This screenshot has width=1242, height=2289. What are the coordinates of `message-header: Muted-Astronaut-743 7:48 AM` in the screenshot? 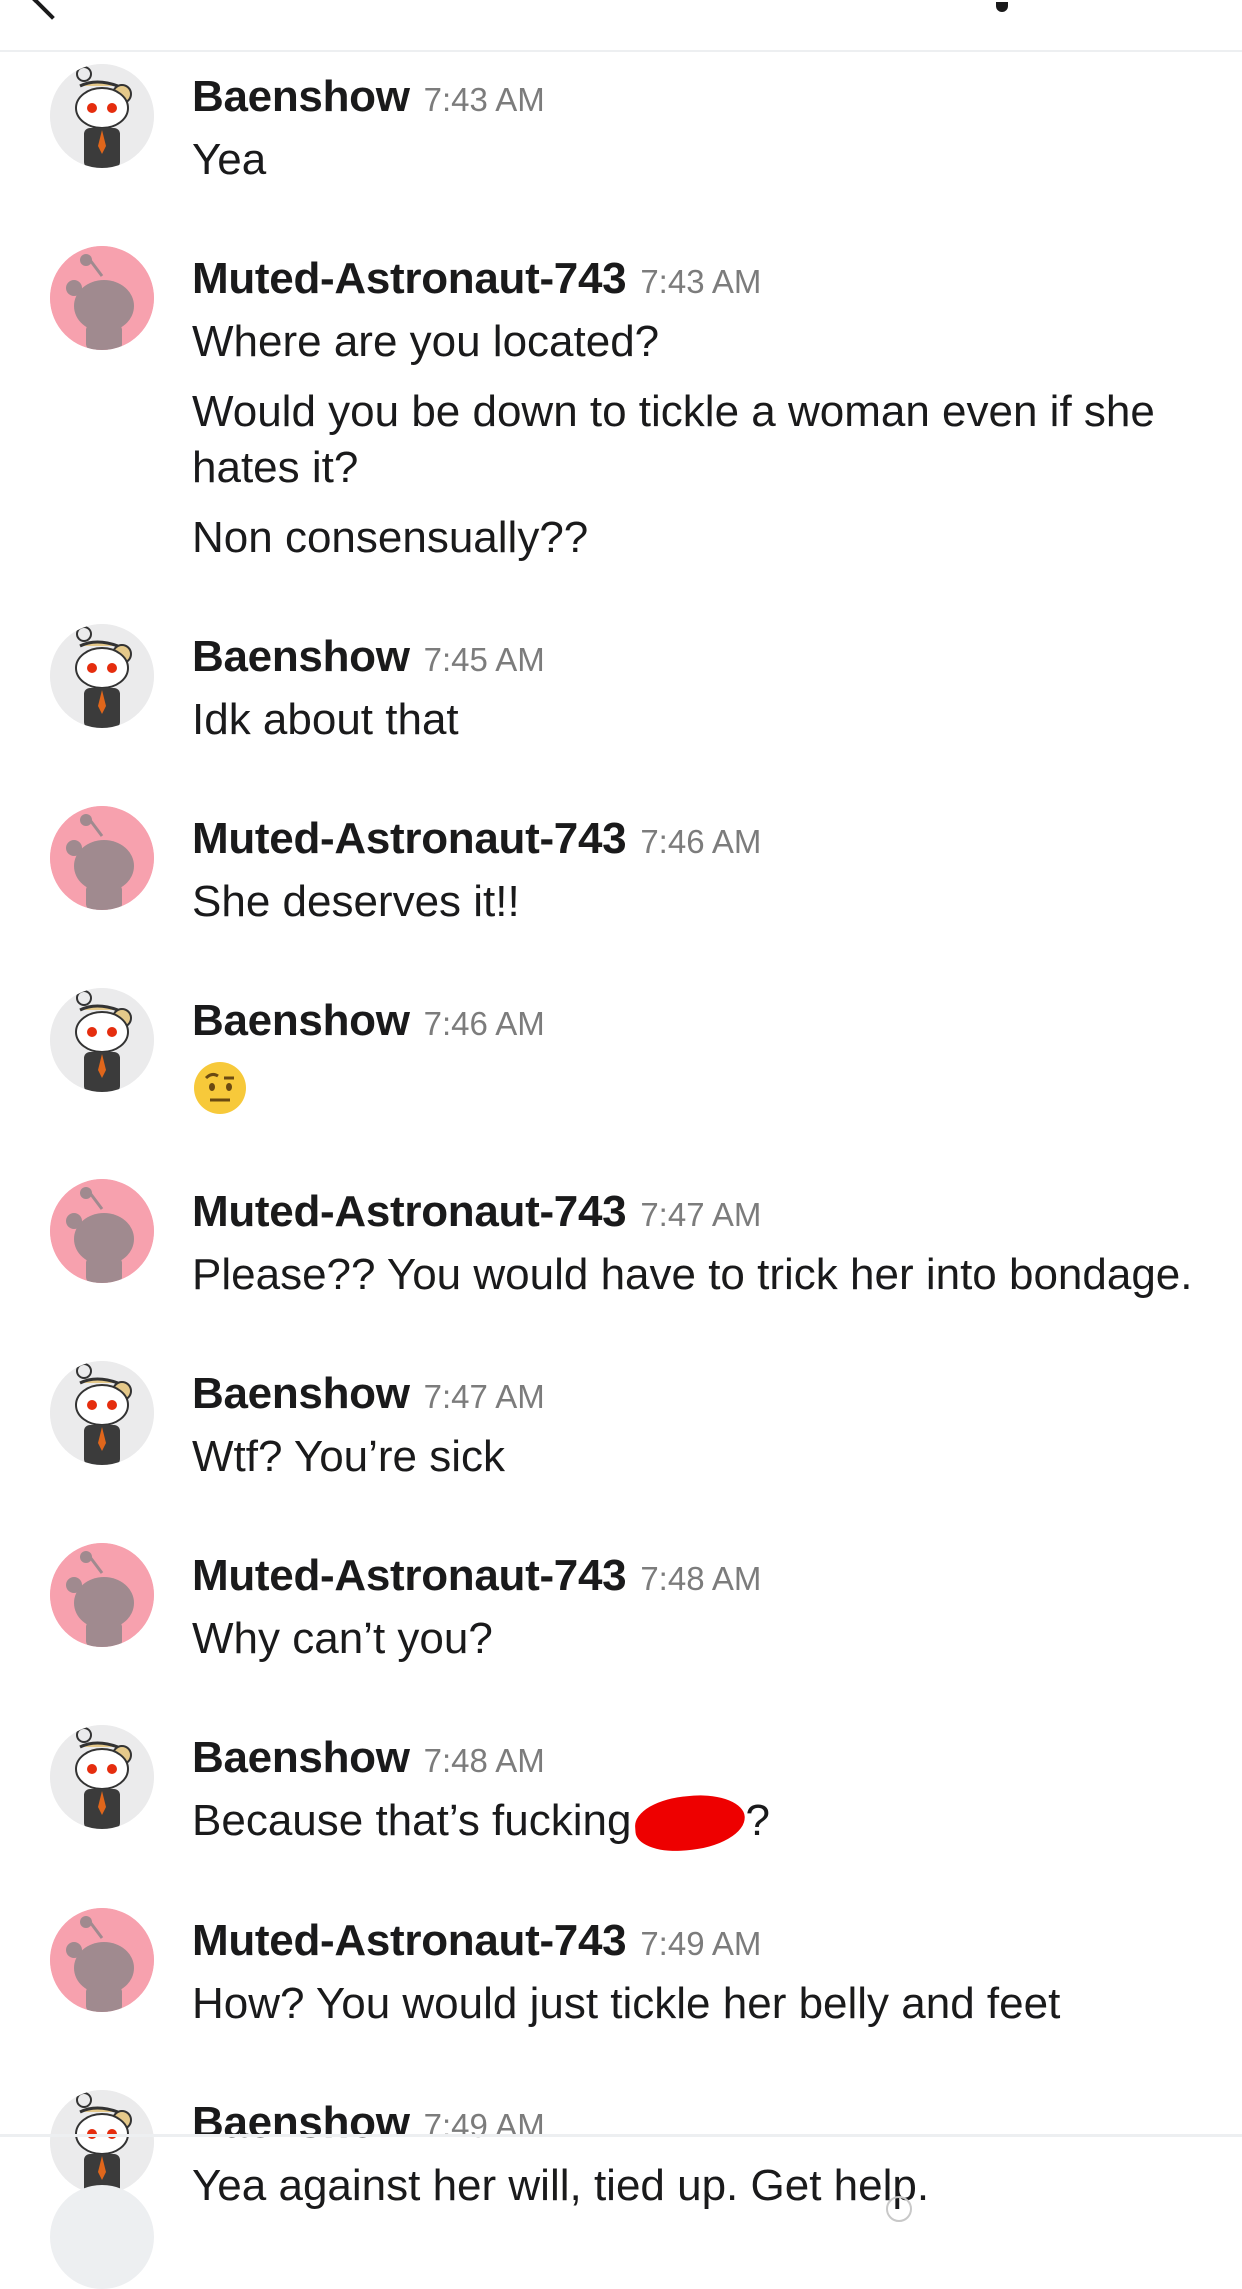 It's located at (697, 1569).